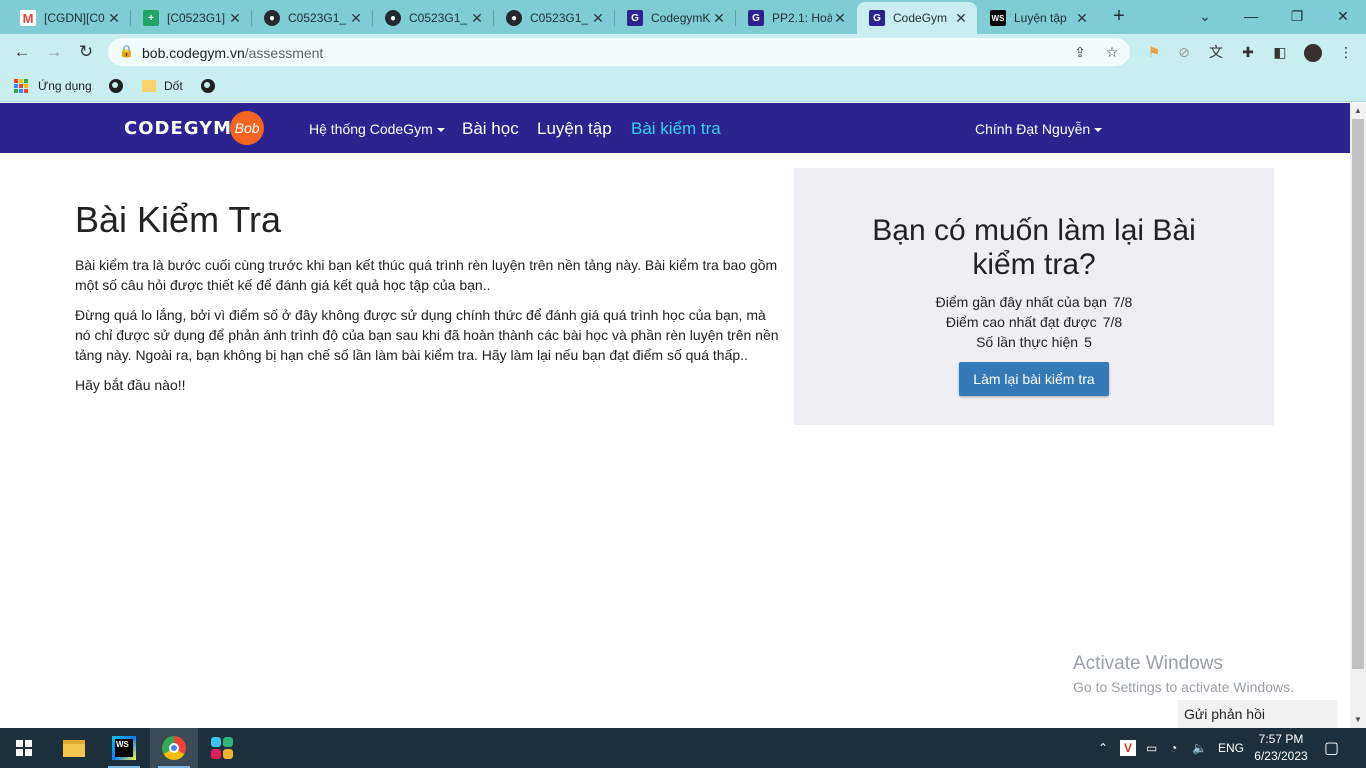 The height and width of the screenshot is (768, 1366). I want to click on battery-icon: ▭, so click(1151, 748).